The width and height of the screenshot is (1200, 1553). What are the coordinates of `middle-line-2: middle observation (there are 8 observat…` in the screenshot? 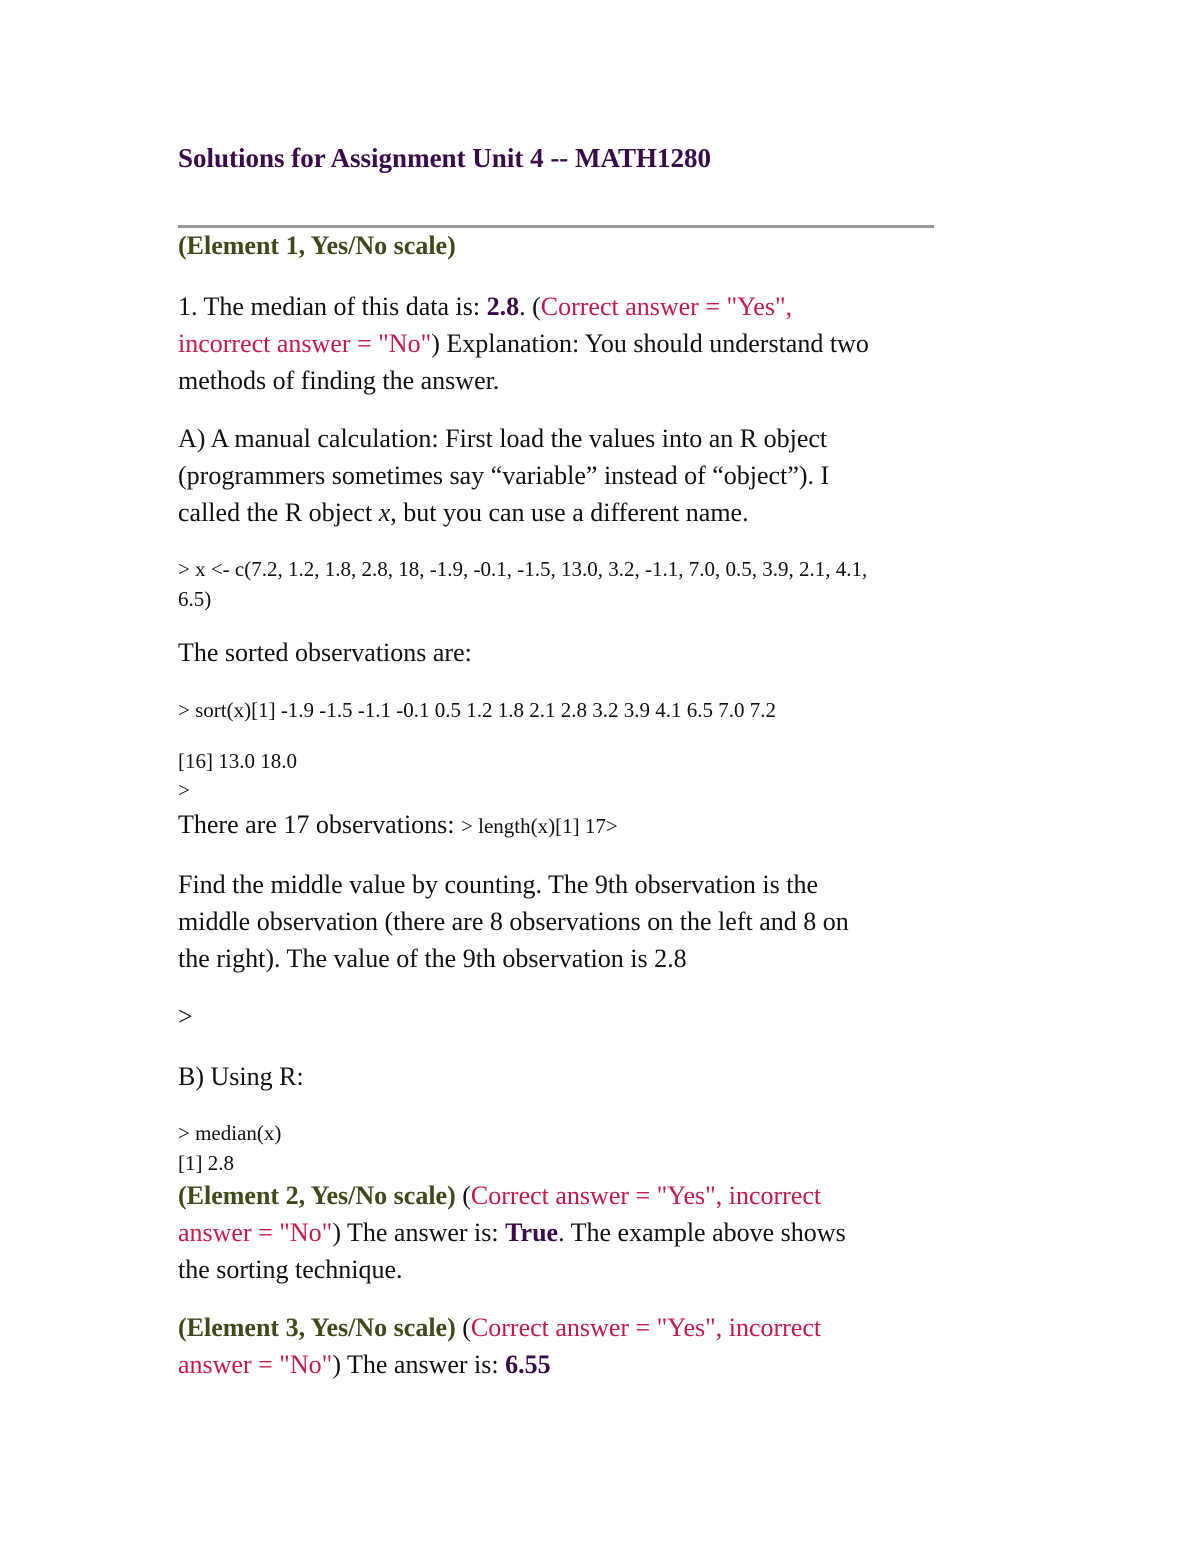 It's located at (513, 921).